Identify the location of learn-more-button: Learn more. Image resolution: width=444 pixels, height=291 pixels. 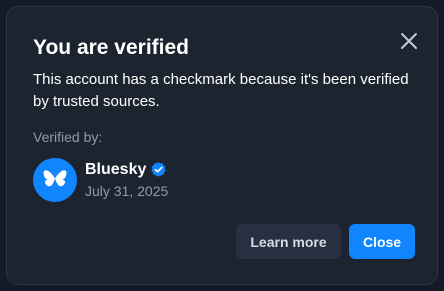
(288, 241).